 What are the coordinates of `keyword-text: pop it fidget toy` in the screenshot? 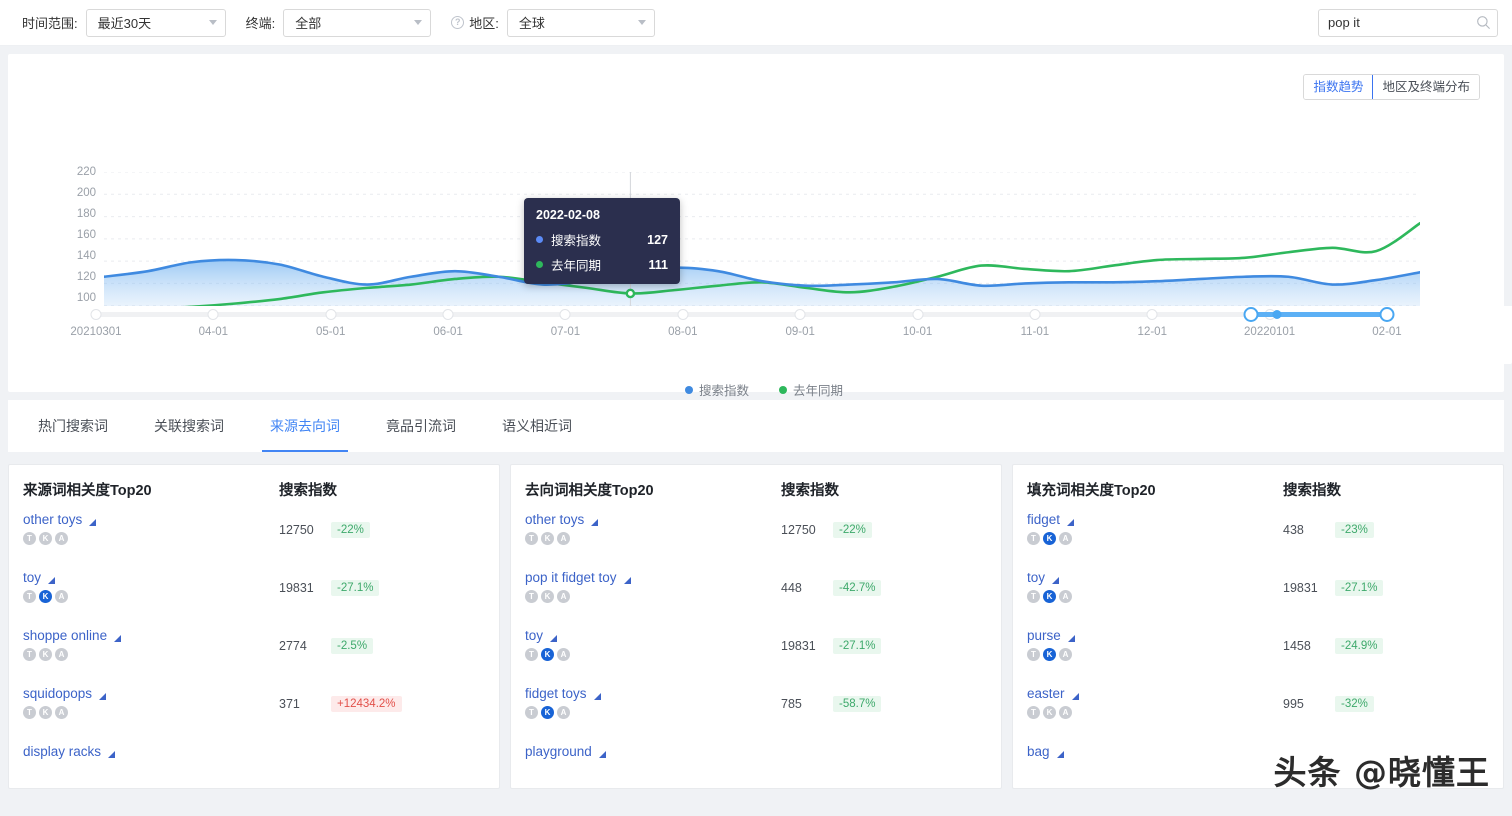 It's located at (571, 577).